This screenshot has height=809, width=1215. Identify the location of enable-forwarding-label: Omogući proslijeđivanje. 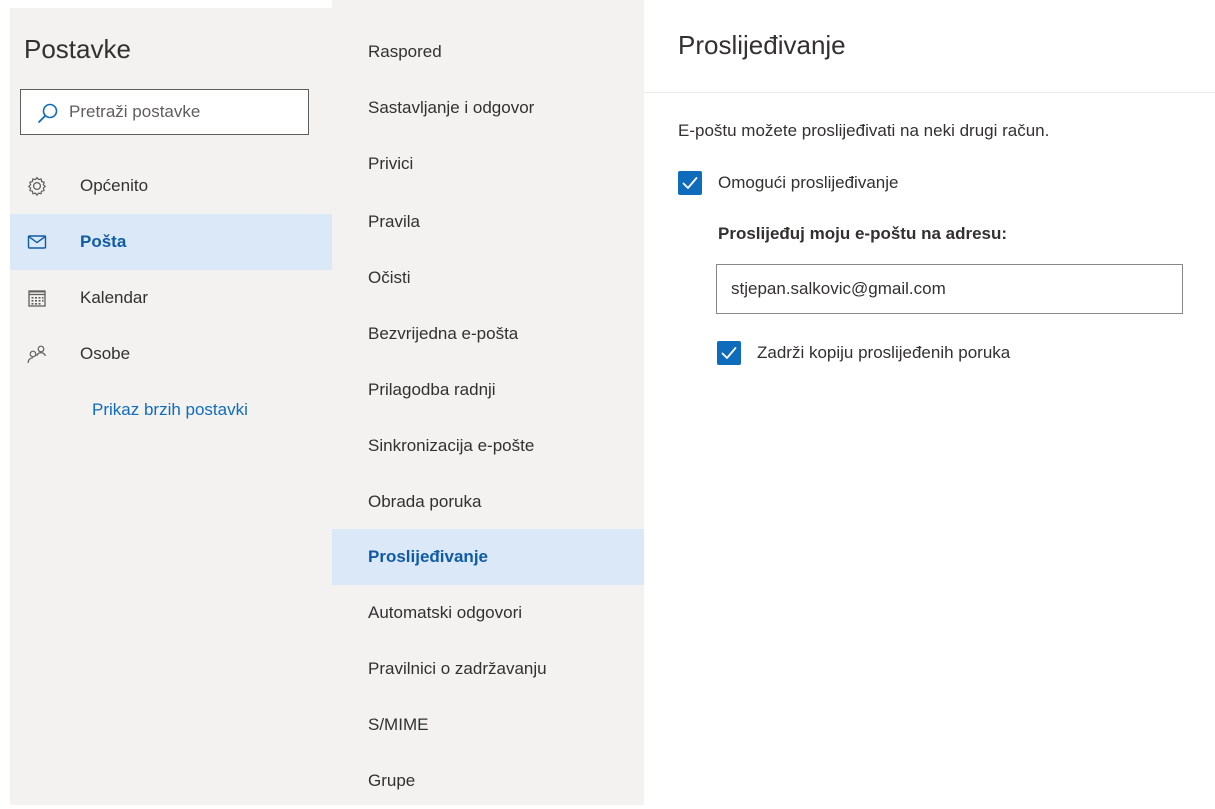
(808, 183).